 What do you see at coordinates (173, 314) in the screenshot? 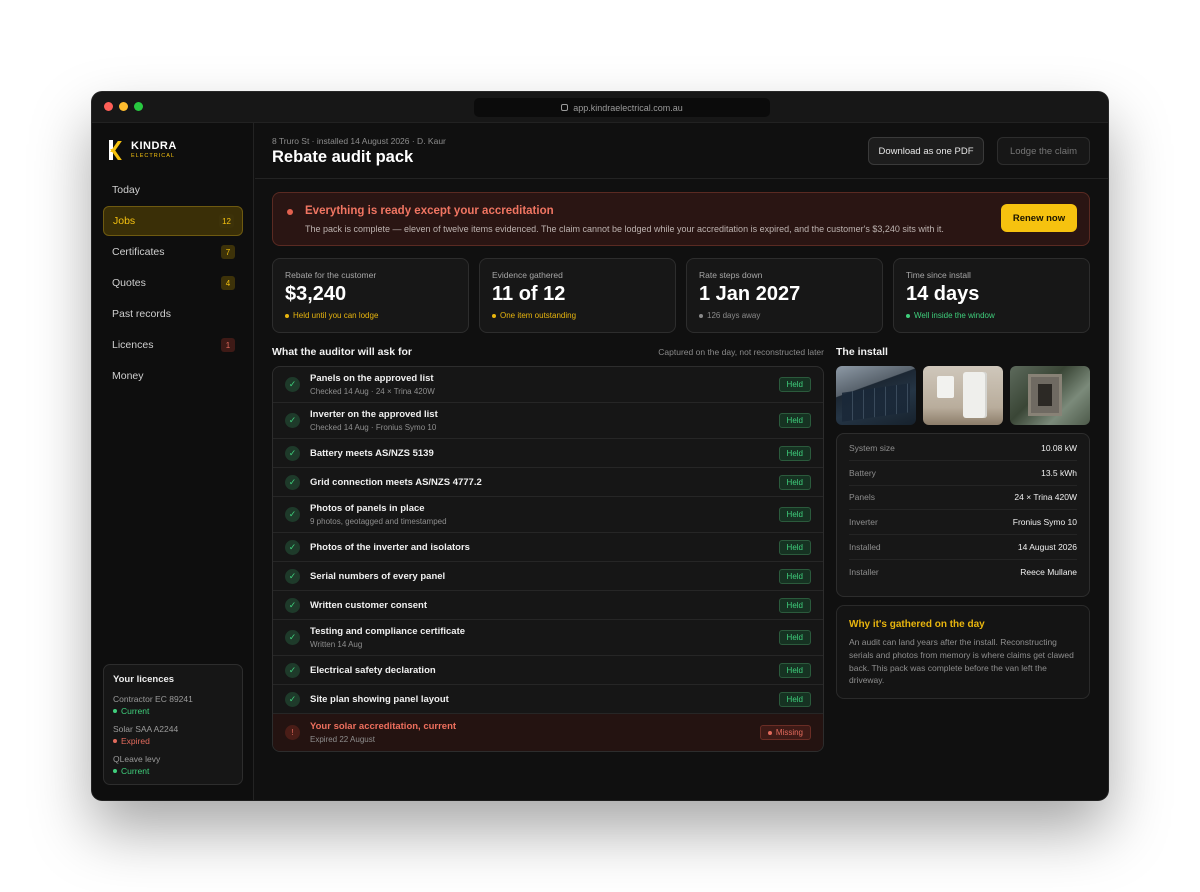
I see `sidebar-item-past-records: Past records` at bounding box center [173, 314].